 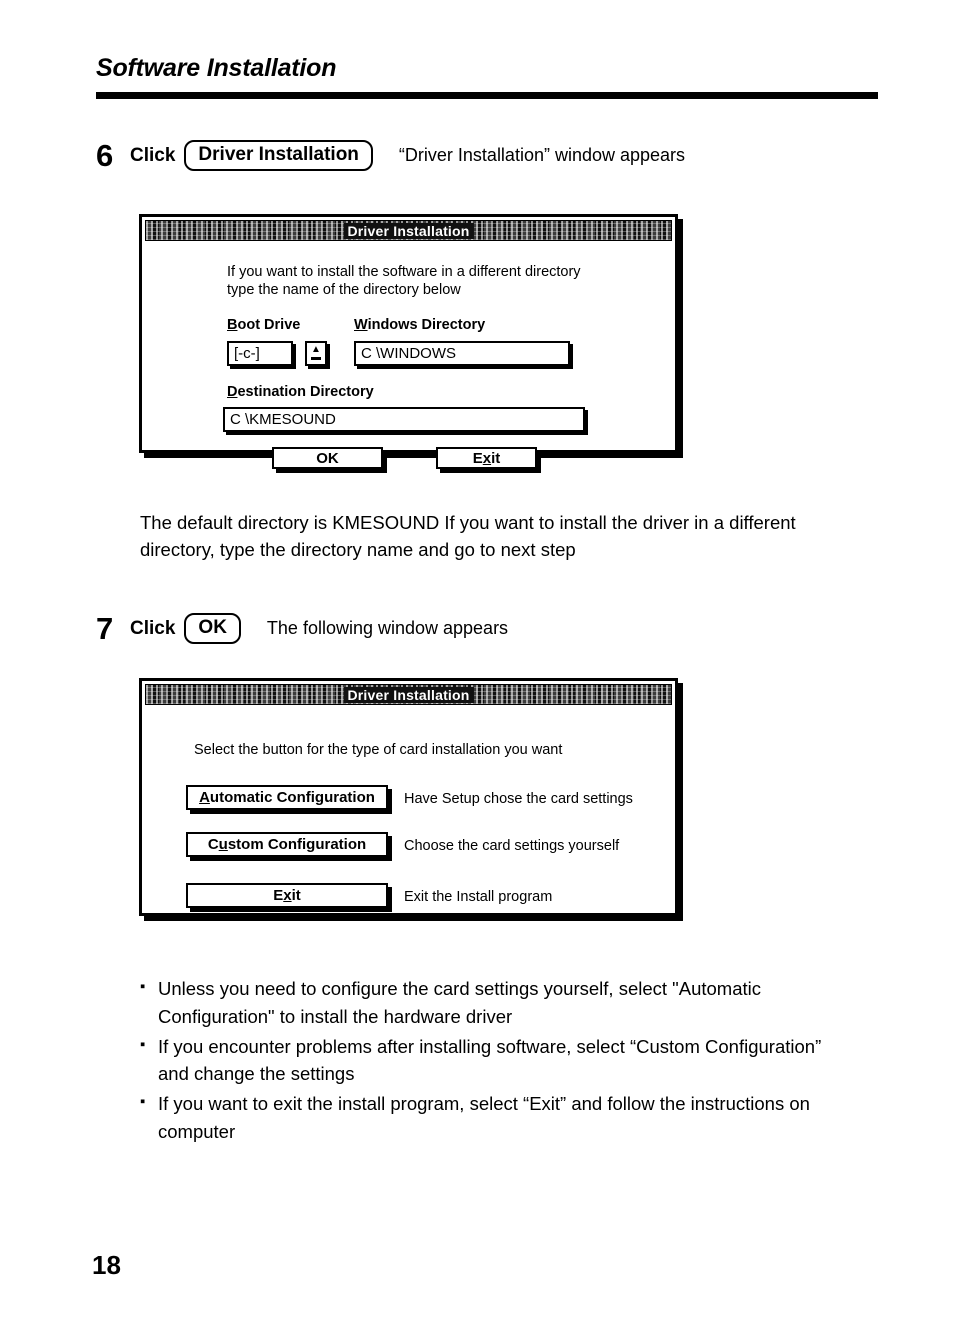 I want to click on destination-directory-input: C \KMESOUND, so click(x=404, y=419).